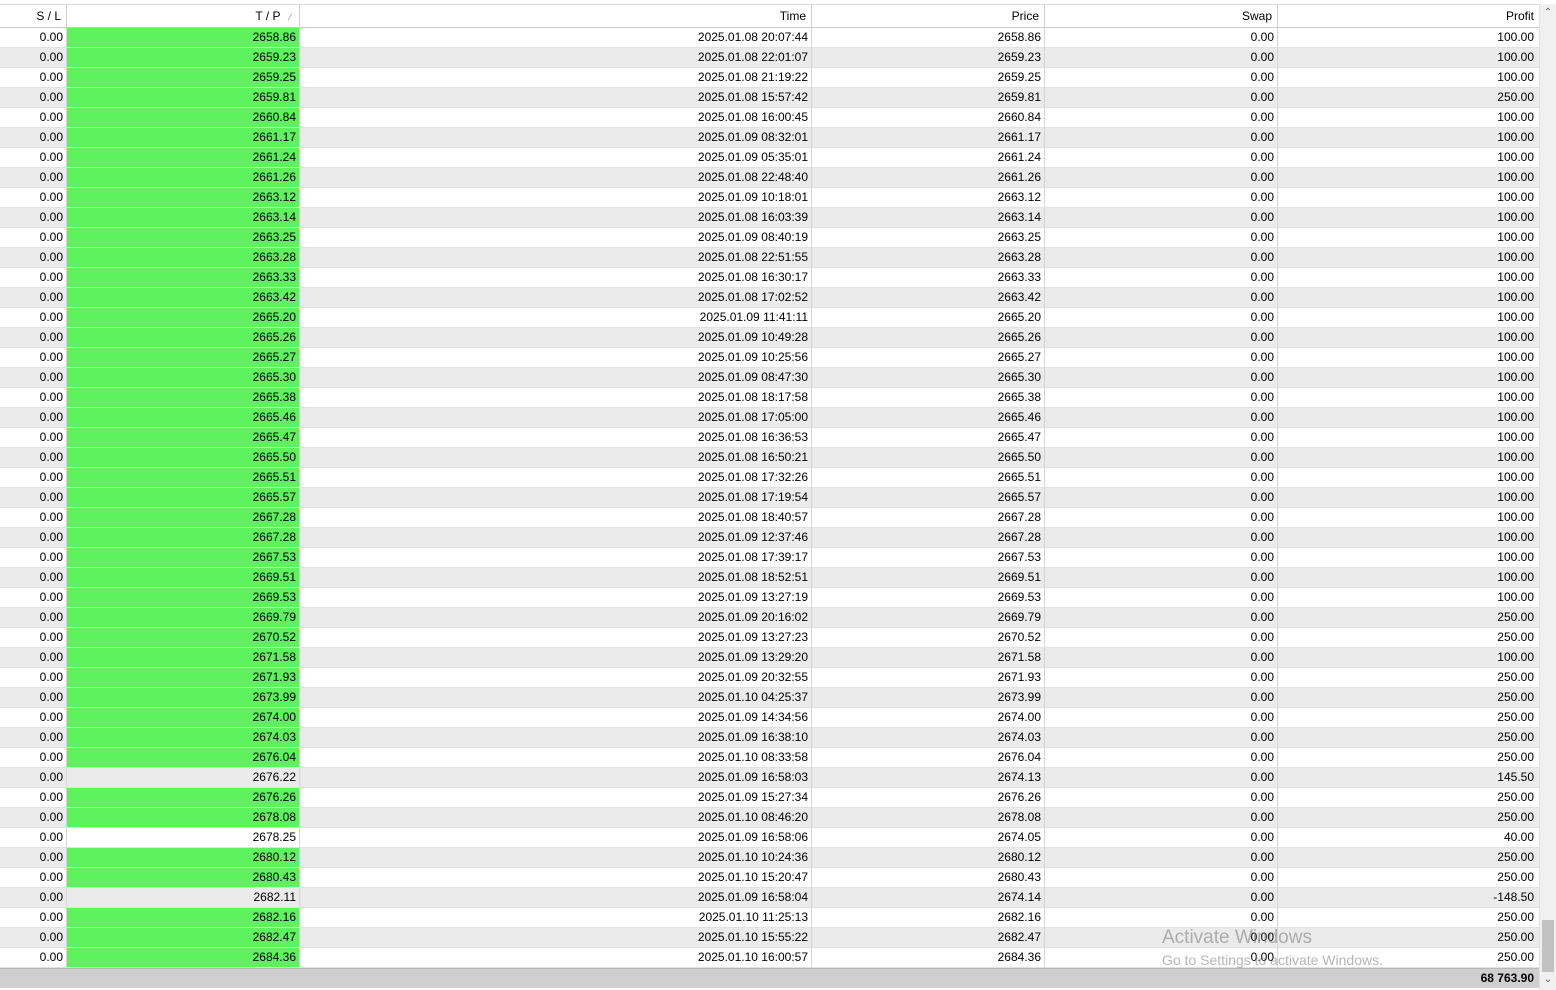 The image size is (1556, 990). What do you see at coordinates (1408, 16) in the screenshot?
I see `column-header-profit: Profit` at bounding box center [1408, 16].